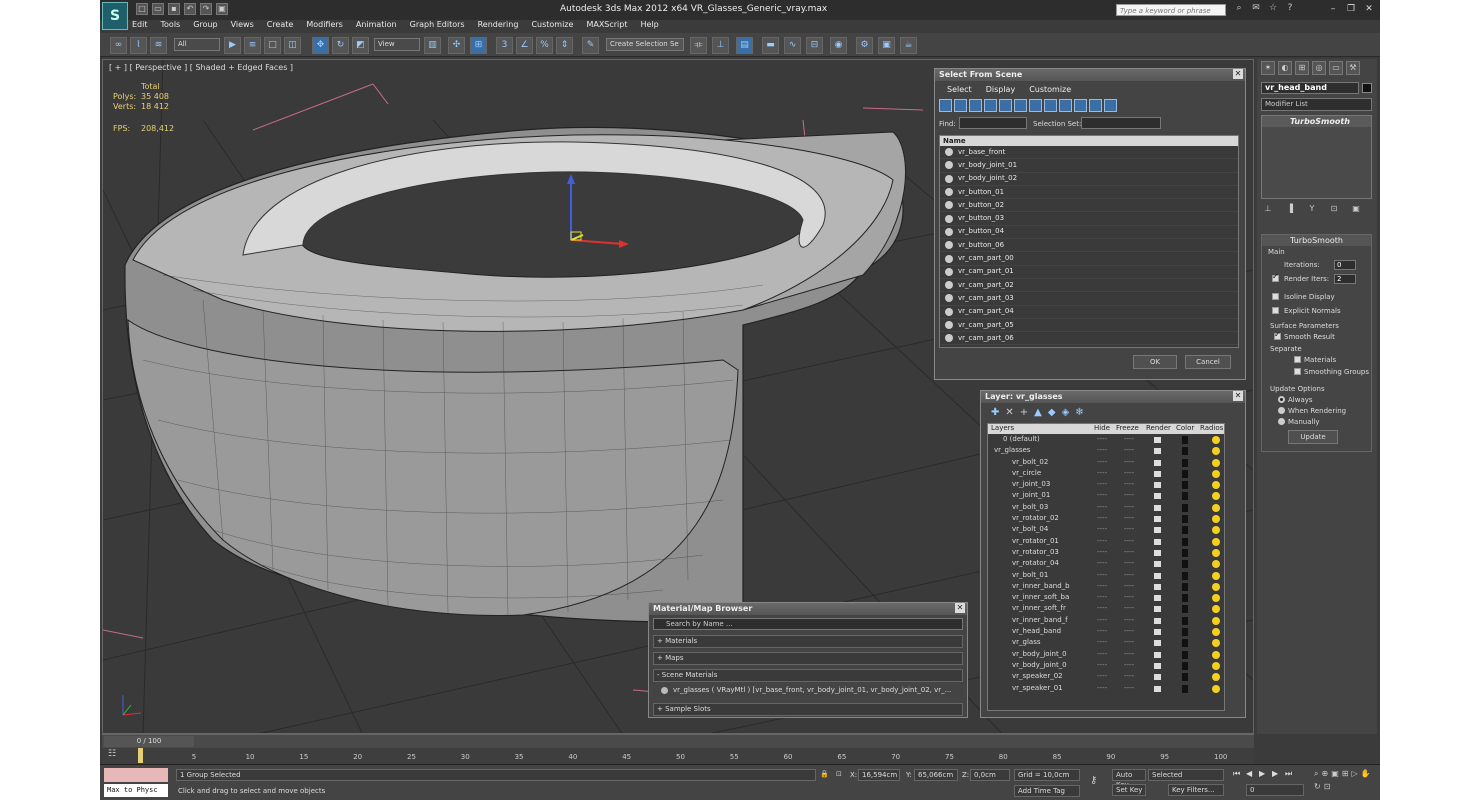 The height and width of the screenshot is (800, 1480). I want to click on sfs-menu-customize: Customize, so click(1050, 89).